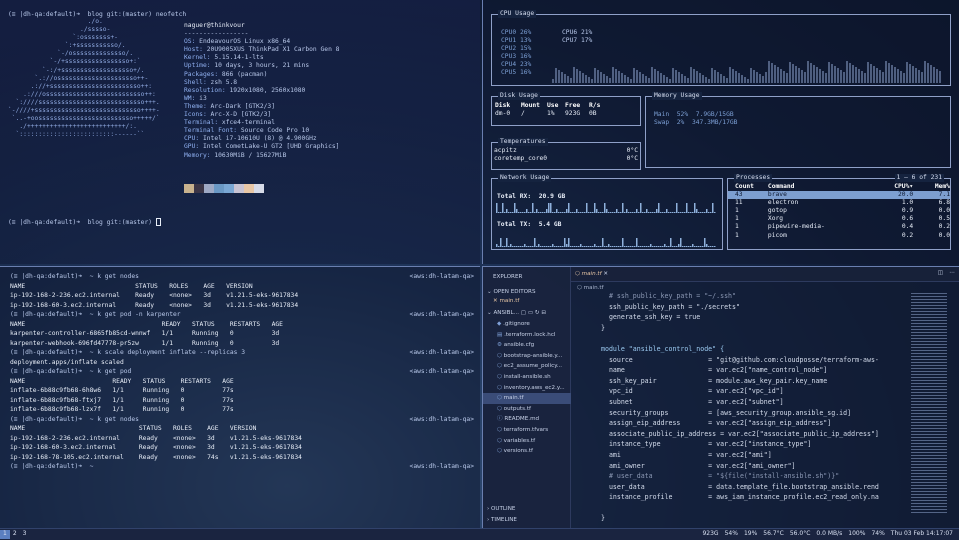 This screenshot has height=540, width=959. What do you see at coordinates (527, 419) in the screenshot?
I see `file-item: ⓘ README.md` at bounding box center [527, 419].